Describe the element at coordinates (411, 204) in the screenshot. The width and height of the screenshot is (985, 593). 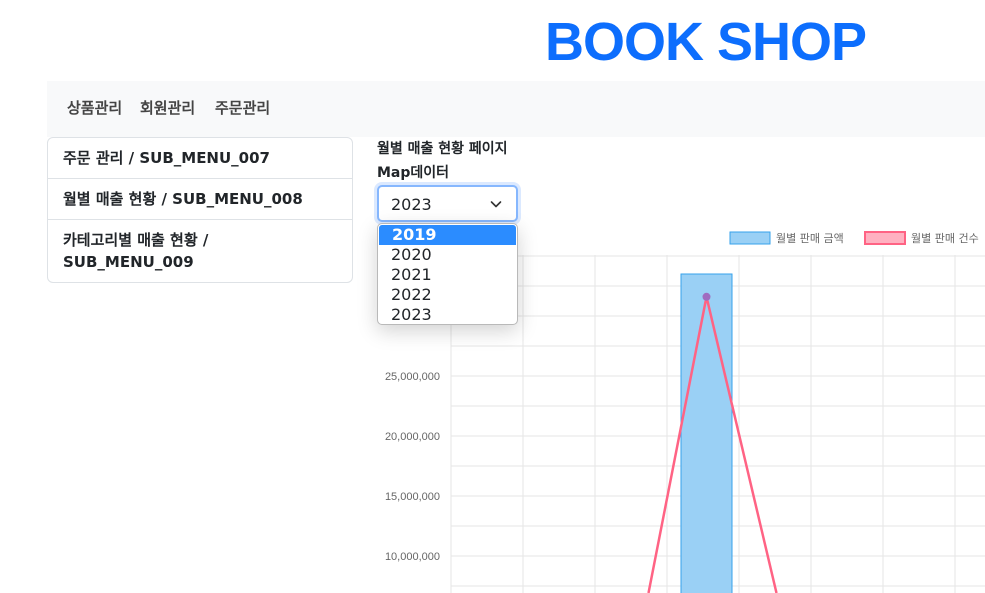
I see `year-select-value: 2023` at that location.